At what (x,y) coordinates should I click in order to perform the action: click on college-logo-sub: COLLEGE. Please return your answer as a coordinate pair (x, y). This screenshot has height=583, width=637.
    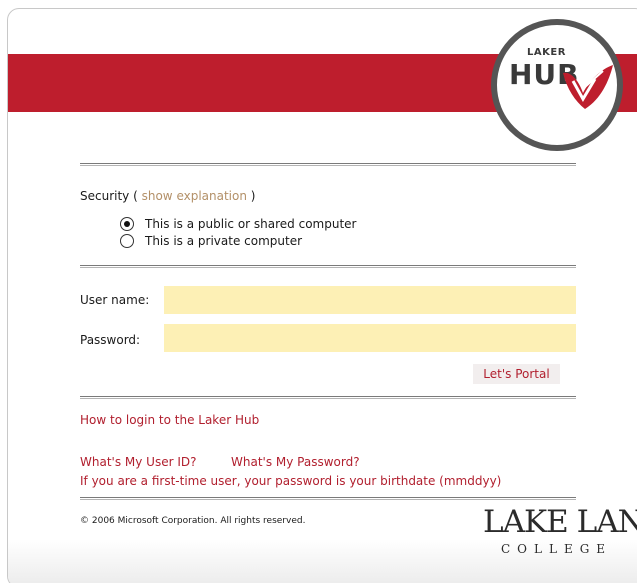
    Looking at the image, I should click on (557, 549).